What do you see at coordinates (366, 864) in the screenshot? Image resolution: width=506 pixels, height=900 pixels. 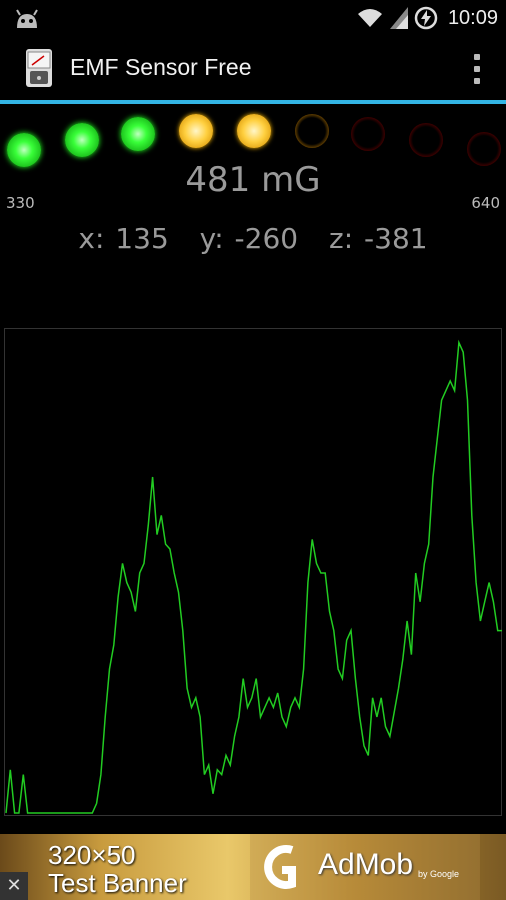 I see `ad-brand: AdMob` at bounding box center [366, 864].